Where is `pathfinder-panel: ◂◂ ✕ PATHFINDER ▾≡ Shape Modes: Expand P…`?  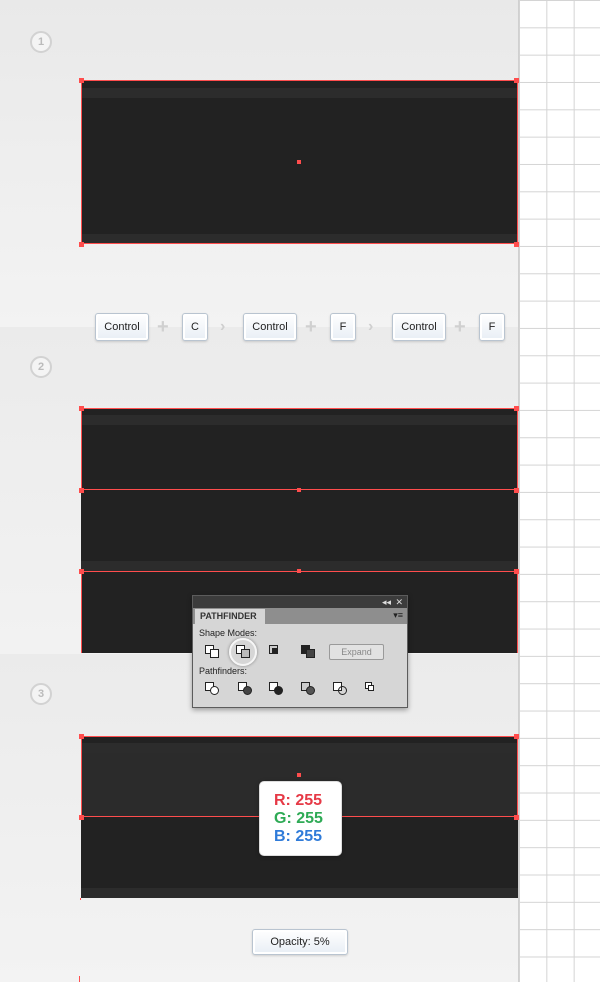 pathfinder-panel: ◂◂ ✕ PATHFINDER ▾≡ Shape Modes: Expand P… is located at coordinates (300, 651).